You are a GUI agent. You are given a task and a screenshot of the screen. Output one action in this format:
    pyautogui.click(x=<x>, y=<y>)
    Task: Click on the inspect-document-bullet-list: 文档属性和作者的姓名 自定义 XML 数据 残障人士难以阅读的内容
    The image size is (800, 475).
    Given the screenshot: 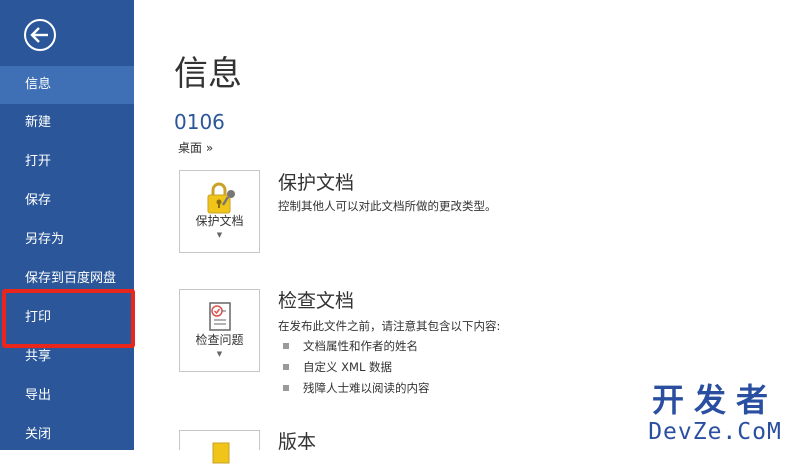 What is the action you would take?
    pyautogui.click(x=356, y=369)
    